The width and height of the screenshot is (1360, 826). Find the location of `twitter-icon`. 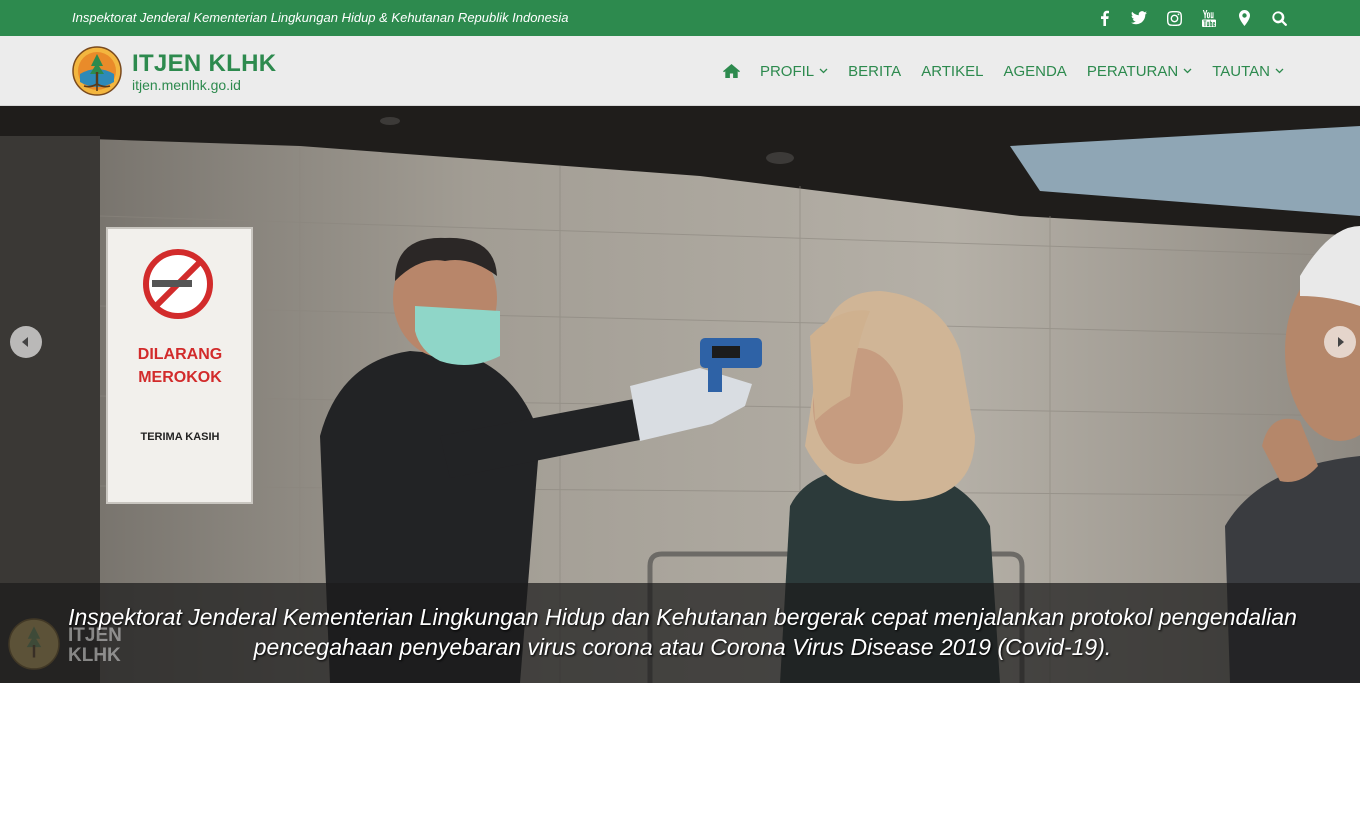

twitter-icon is located at coordinates (1139, 18).